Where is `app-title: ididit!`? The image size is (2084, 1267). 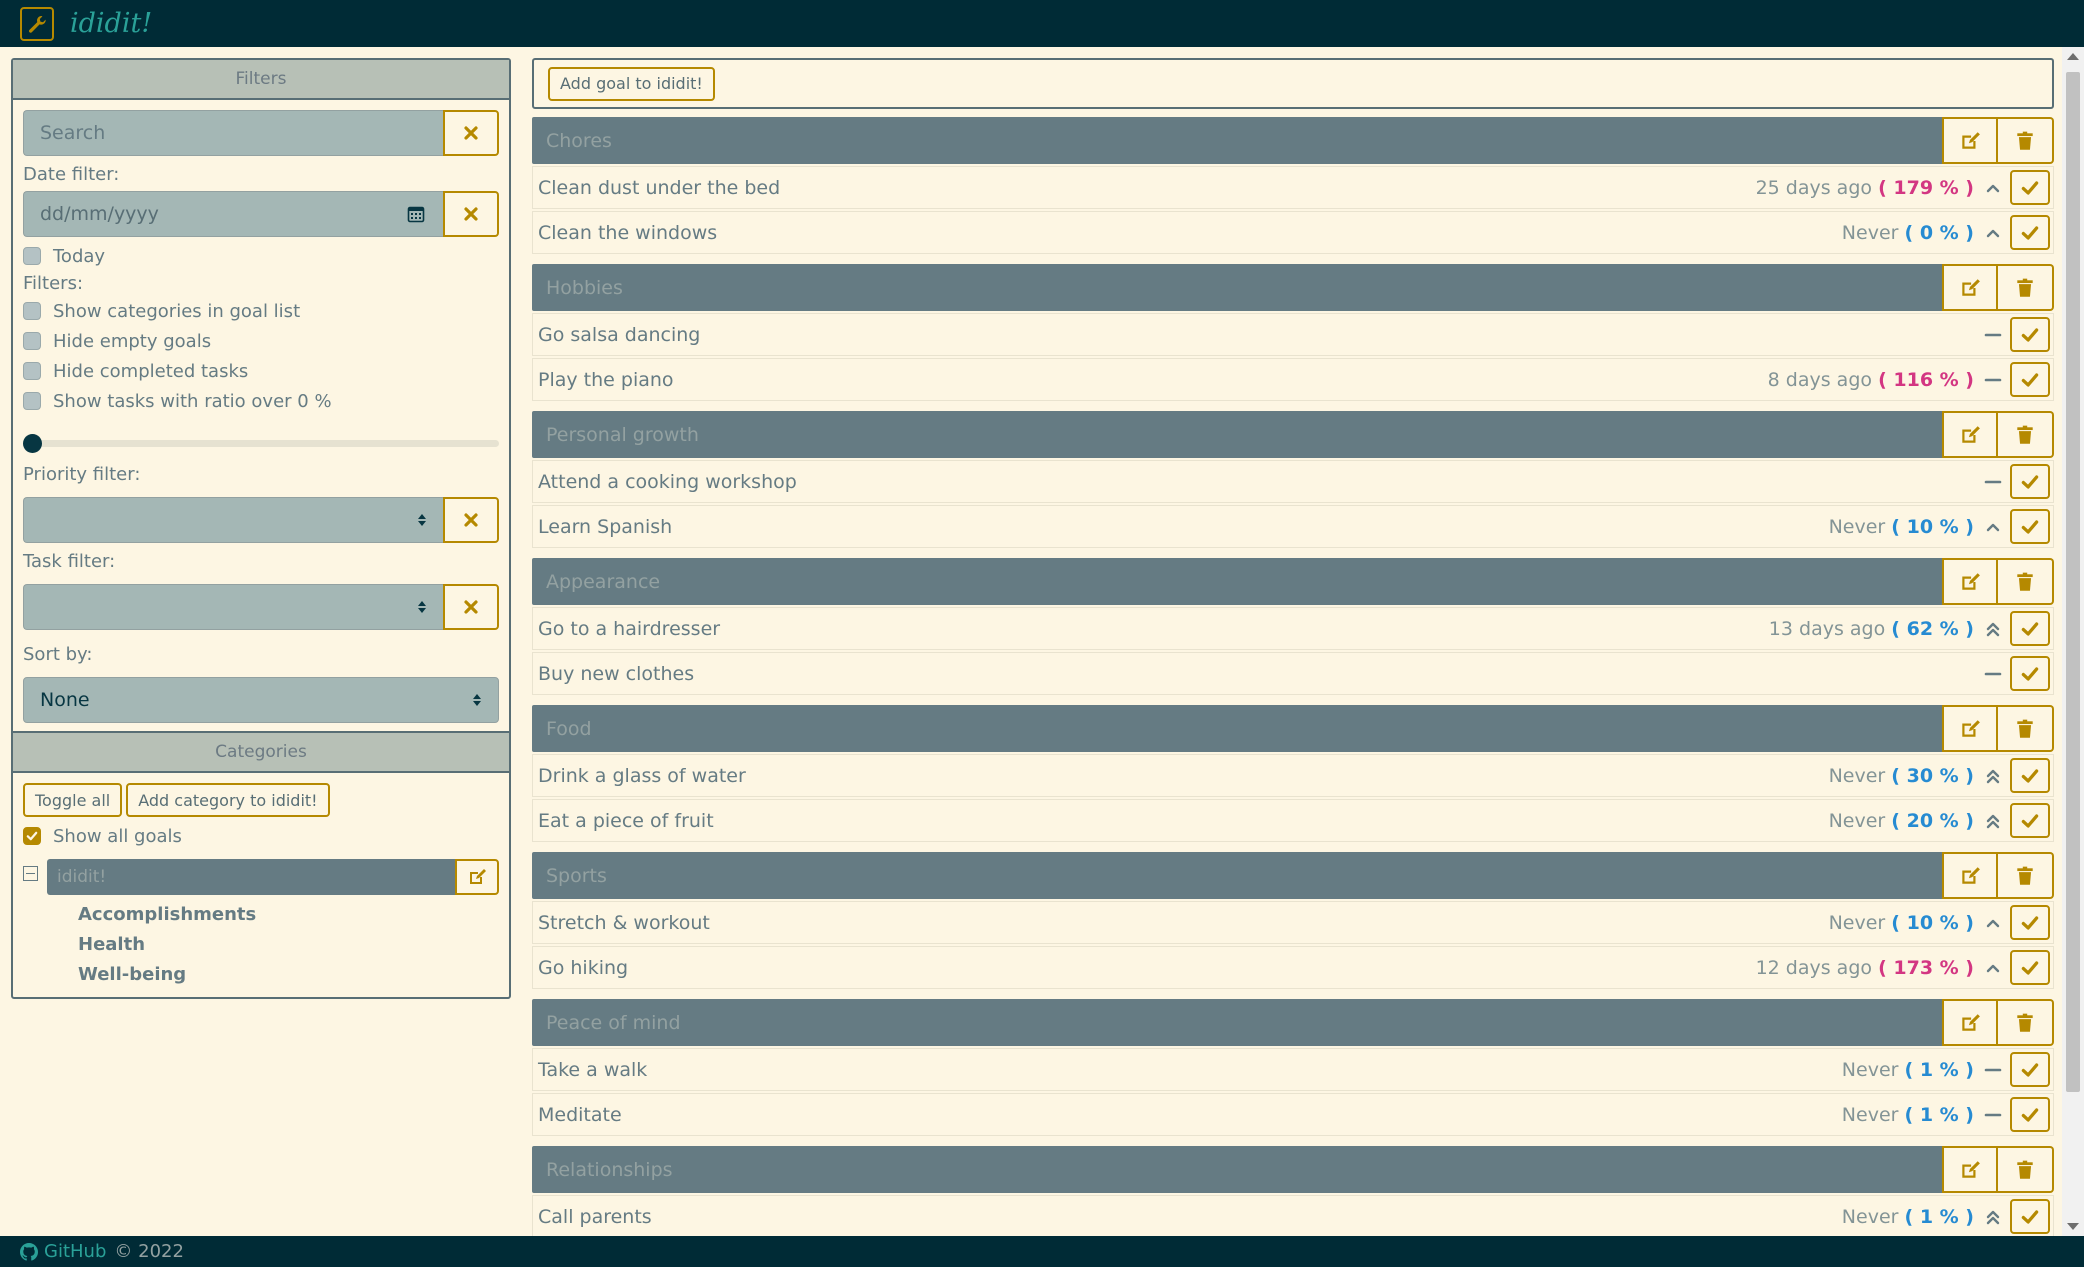 app-title: ididit! is located at coordinates (111, 23).